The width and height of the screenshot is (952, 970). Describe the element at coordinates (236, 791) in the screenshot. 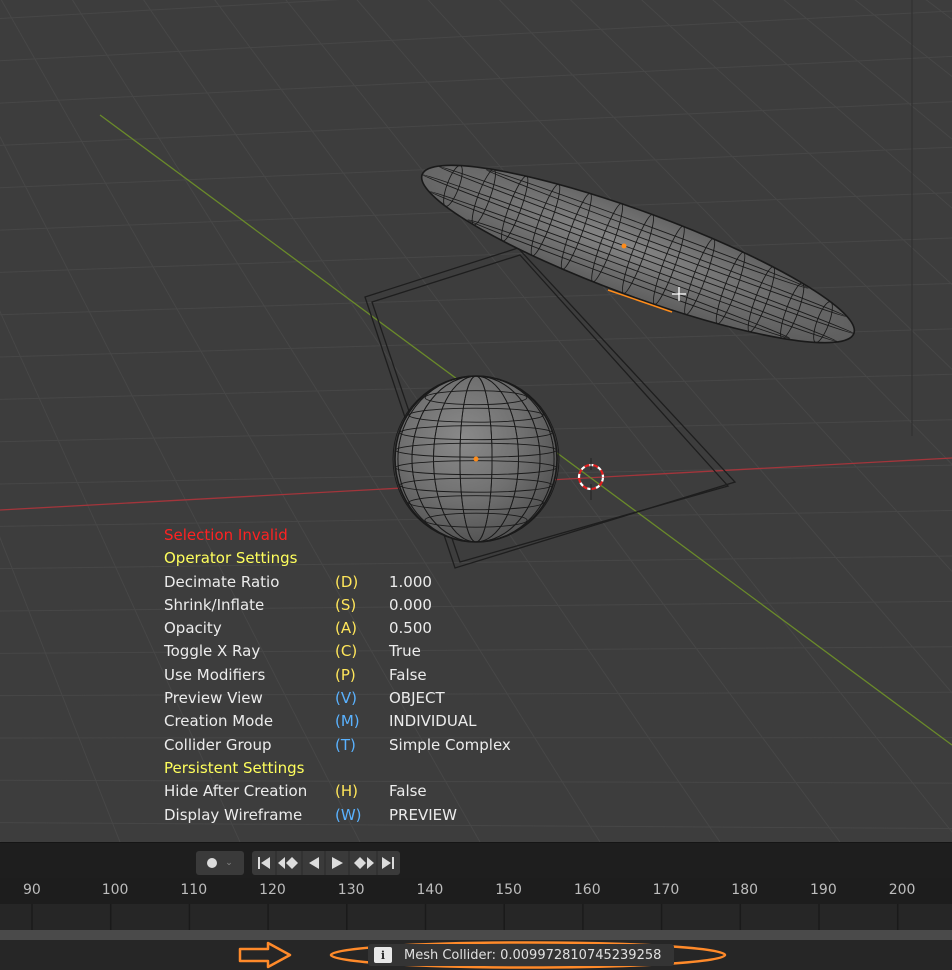

I see `setting-label: Hide After Creation` at that location.